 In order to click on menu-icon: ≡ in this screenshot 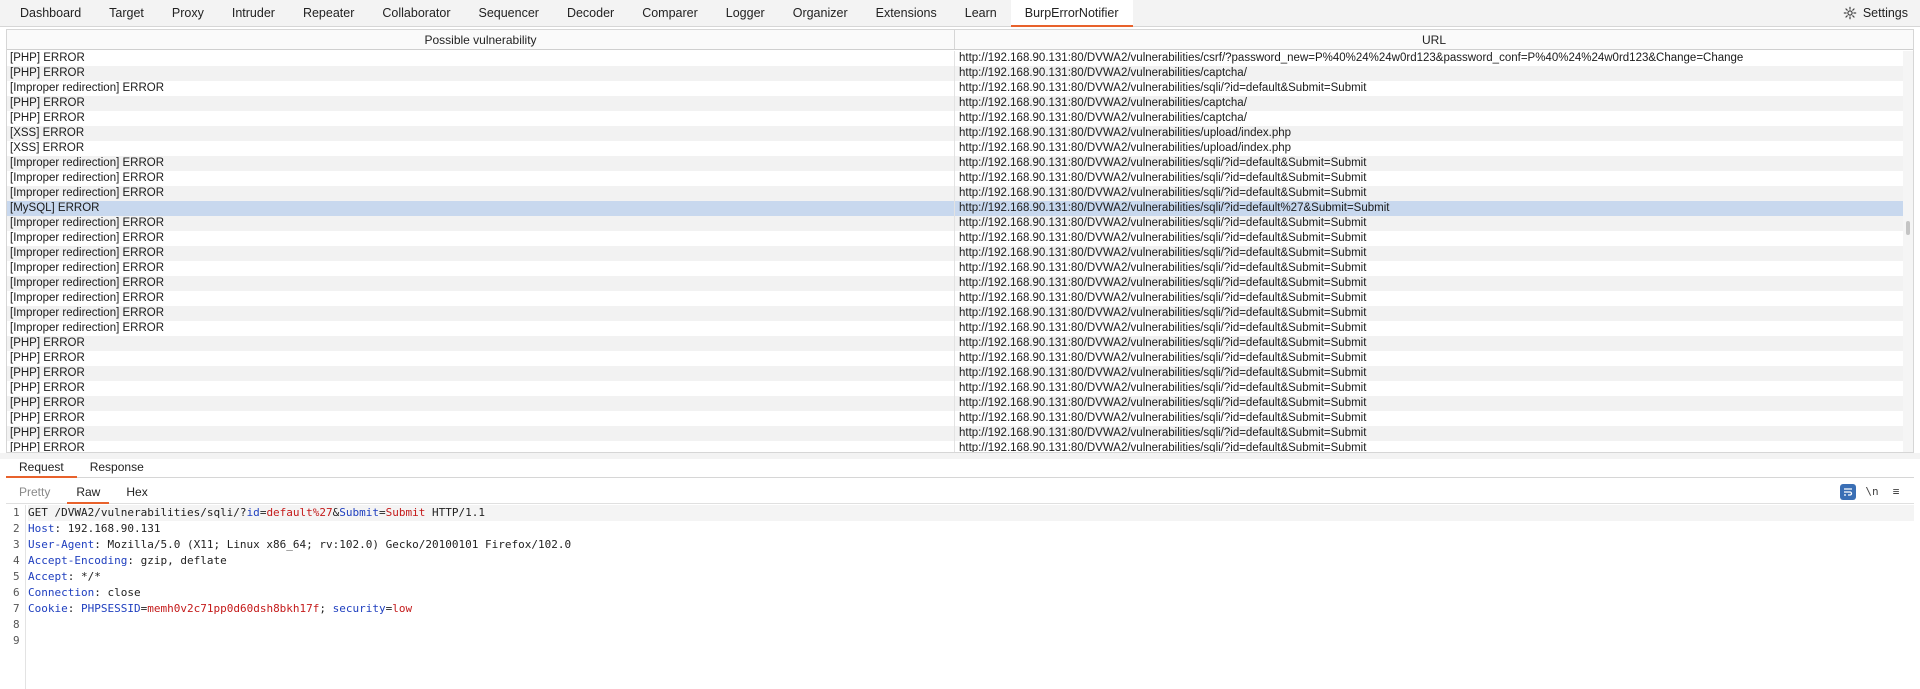, I will do `click(1896, 492)`.